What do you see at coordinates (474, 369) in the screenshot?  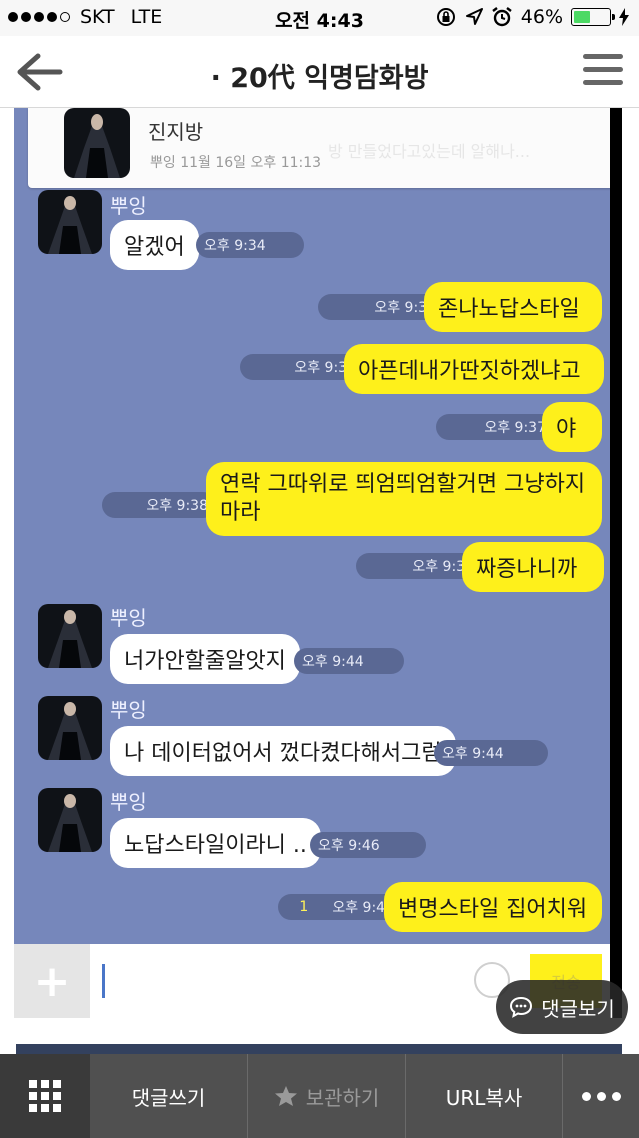 I see `chat-bubble: 아픈데내가딴짓하겠냐고` at bounding box center [474, 369].